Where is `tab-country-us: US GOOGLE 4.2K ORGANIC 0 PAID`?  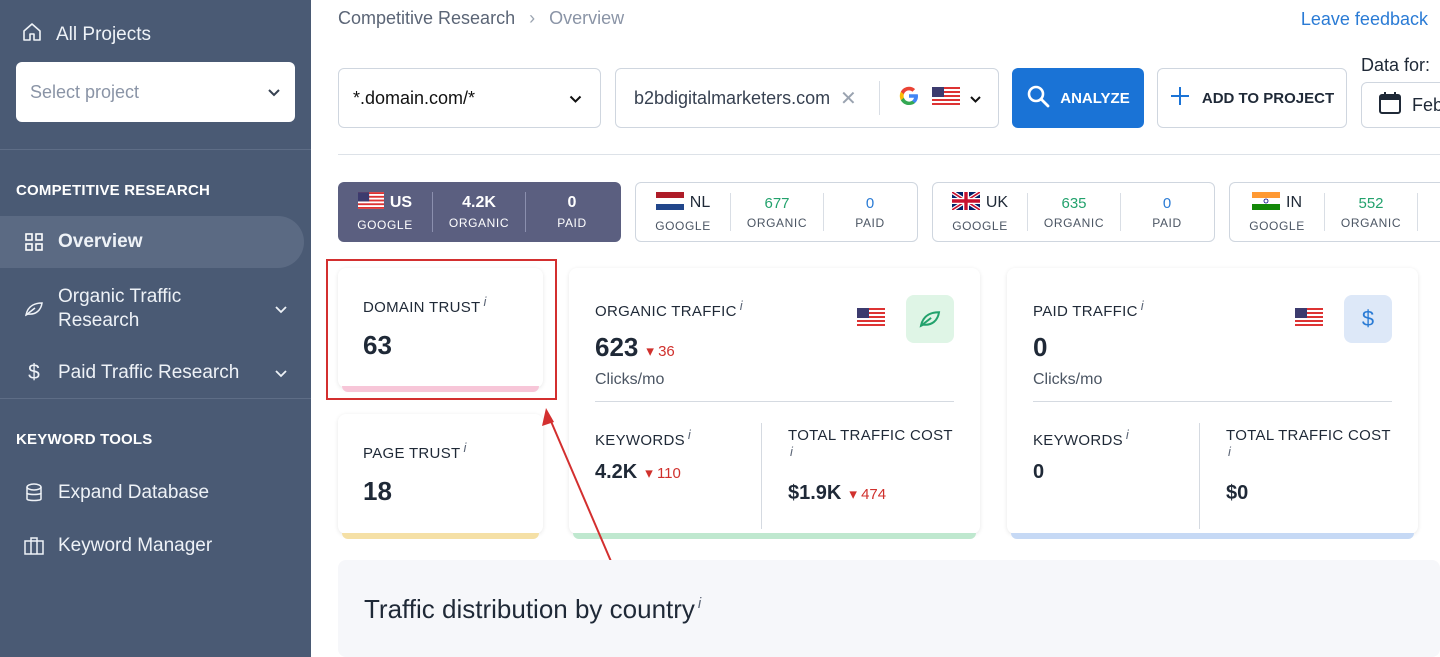
tab-country-us: US GOOGLE 4.2K ORGANIC 0 PAID is located at coordinates (479, 212).